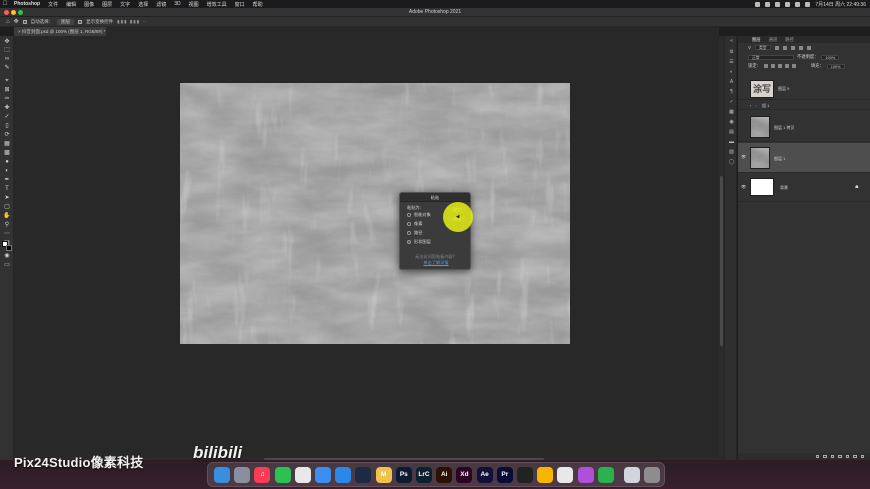  What do you see at coordinates (8, 22) in the screenshot?
I see `home-icon: ⌂` at bounding box center [8, 22].